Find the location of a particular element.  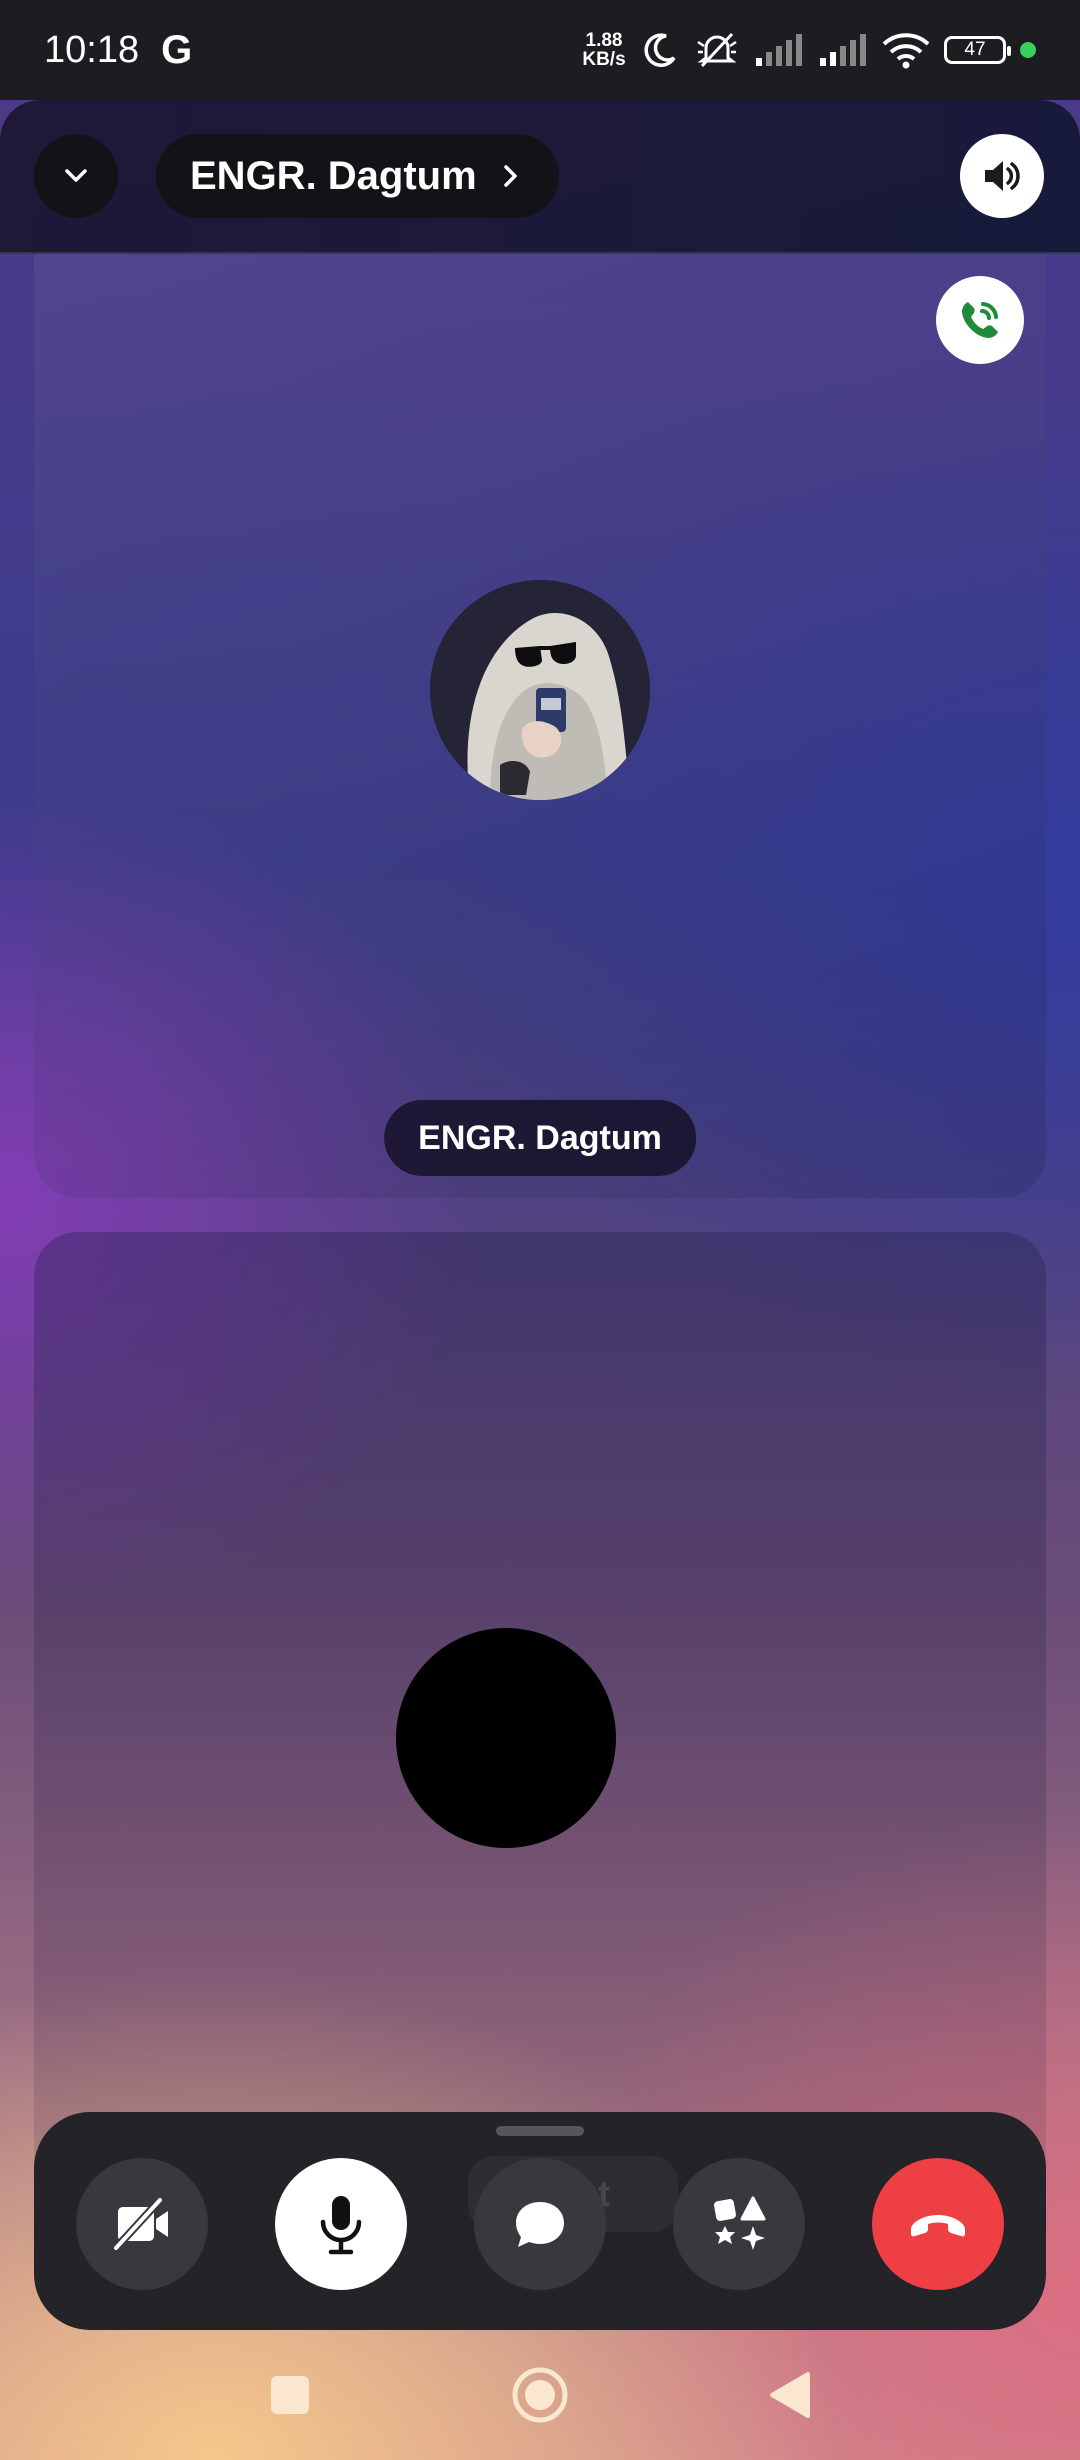

camera-off-icon is located at coordinates (140, 2224).